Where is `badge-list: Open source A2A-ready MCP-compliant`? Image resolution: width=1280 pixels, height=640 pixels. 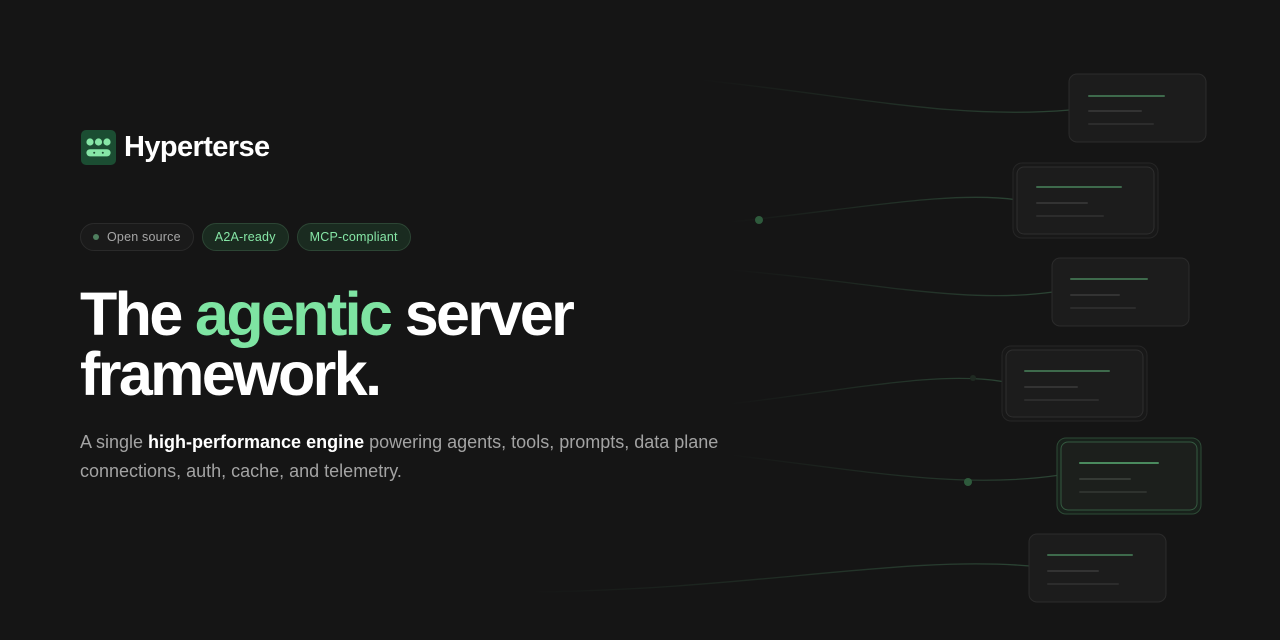 badge-list: Open source A2A-ready MCP-compliant is located at coordinates (245, 237).